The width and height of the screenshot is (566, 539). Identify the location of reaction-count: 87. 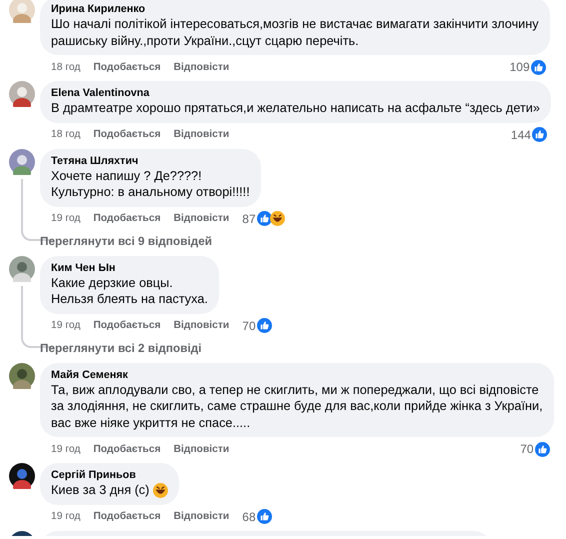
(249, 219).